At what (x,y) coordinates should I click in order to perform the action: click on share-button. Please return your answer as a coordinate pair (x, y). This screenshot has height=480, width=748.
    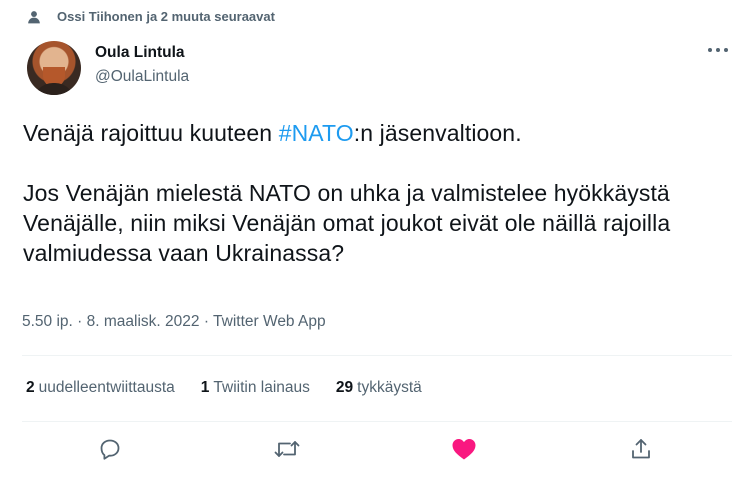
    Looking at the image, I should click on (641, 449).